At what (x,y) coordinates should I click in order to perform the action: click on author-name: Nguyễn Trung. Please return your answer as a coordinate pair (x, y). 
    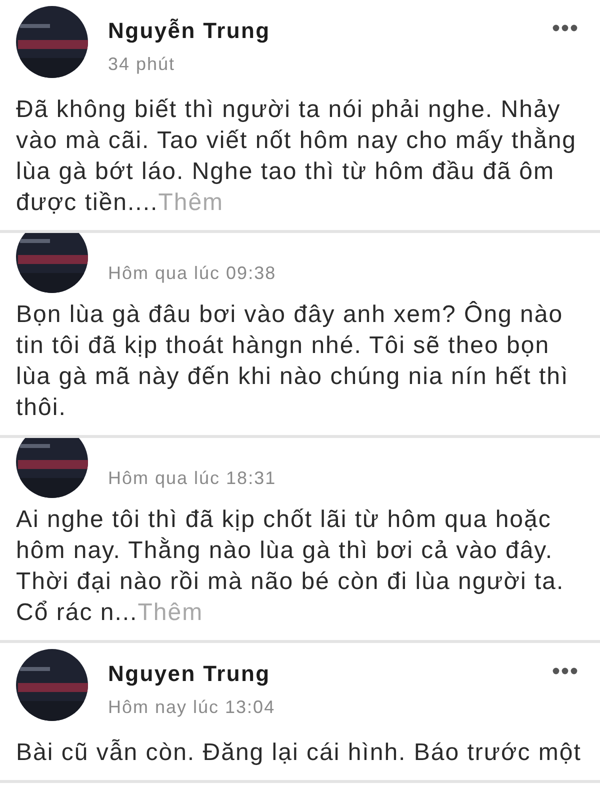
    Looking at the image, I should click on (320, 31).